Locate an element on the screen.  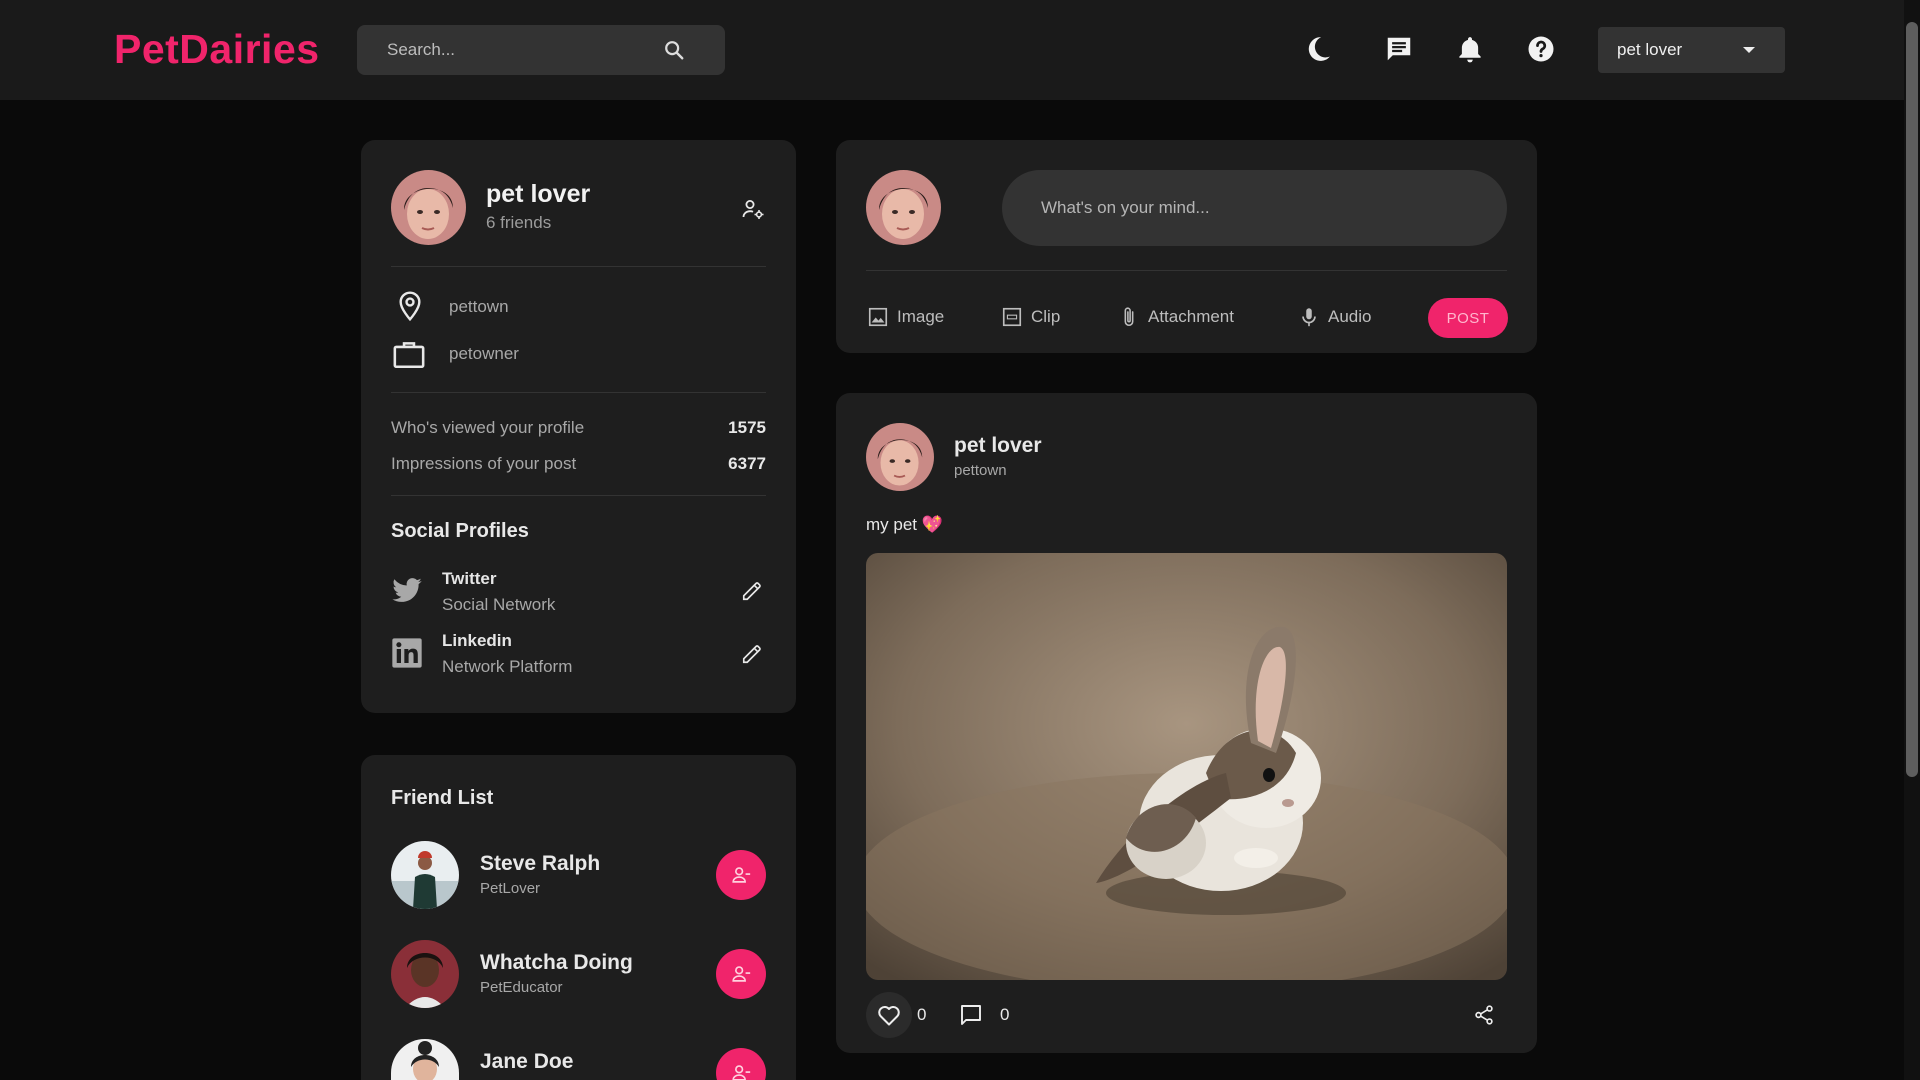
post-text: my pet 💖 is located at coordinates (904, 524).